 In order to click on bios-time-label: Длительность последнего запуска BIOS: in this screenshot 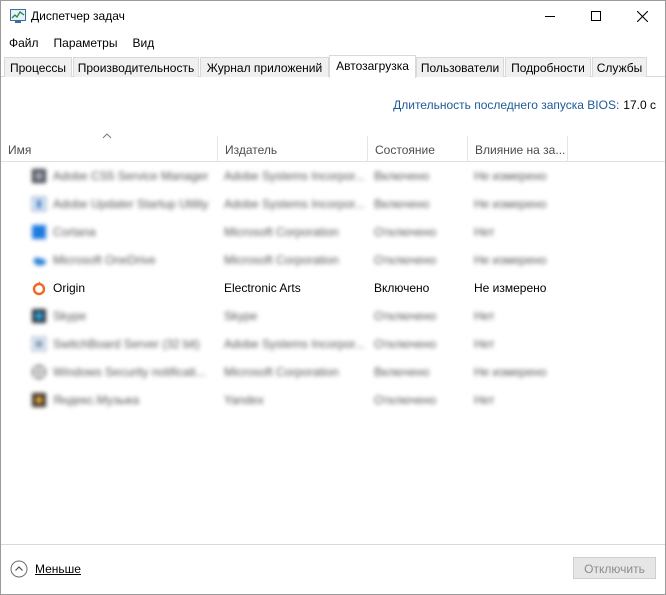, I will do `click(506, 105)`.